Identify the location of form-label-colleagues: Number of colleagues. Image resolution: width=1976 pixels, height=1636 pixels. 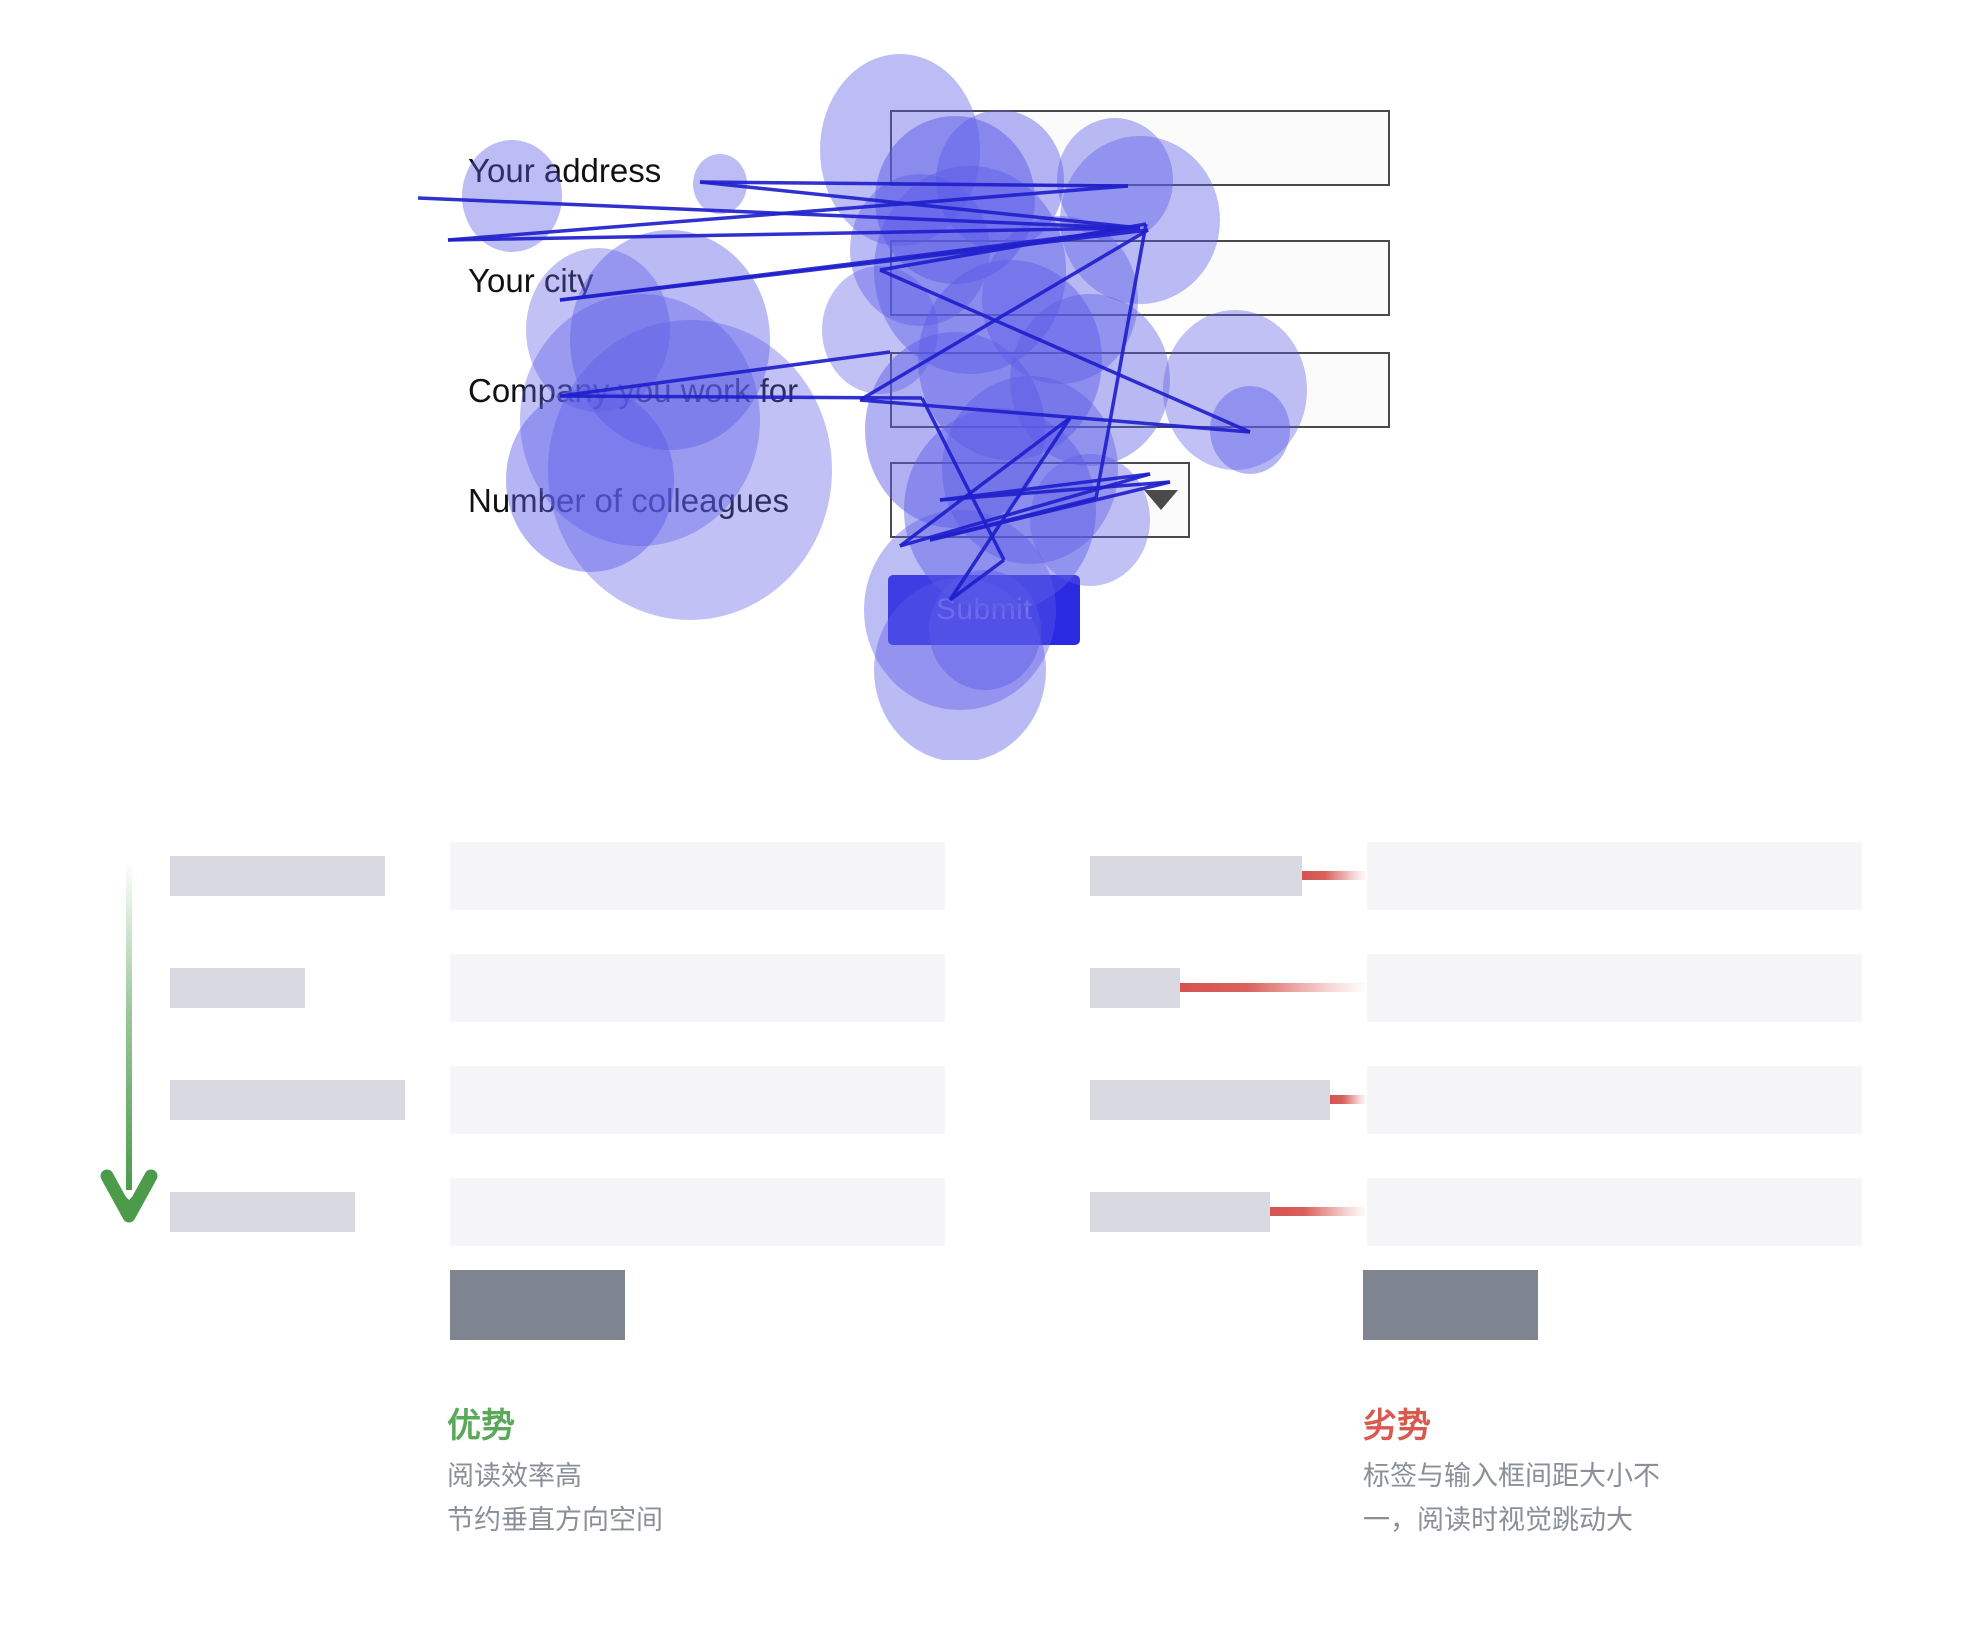
(629, 500).